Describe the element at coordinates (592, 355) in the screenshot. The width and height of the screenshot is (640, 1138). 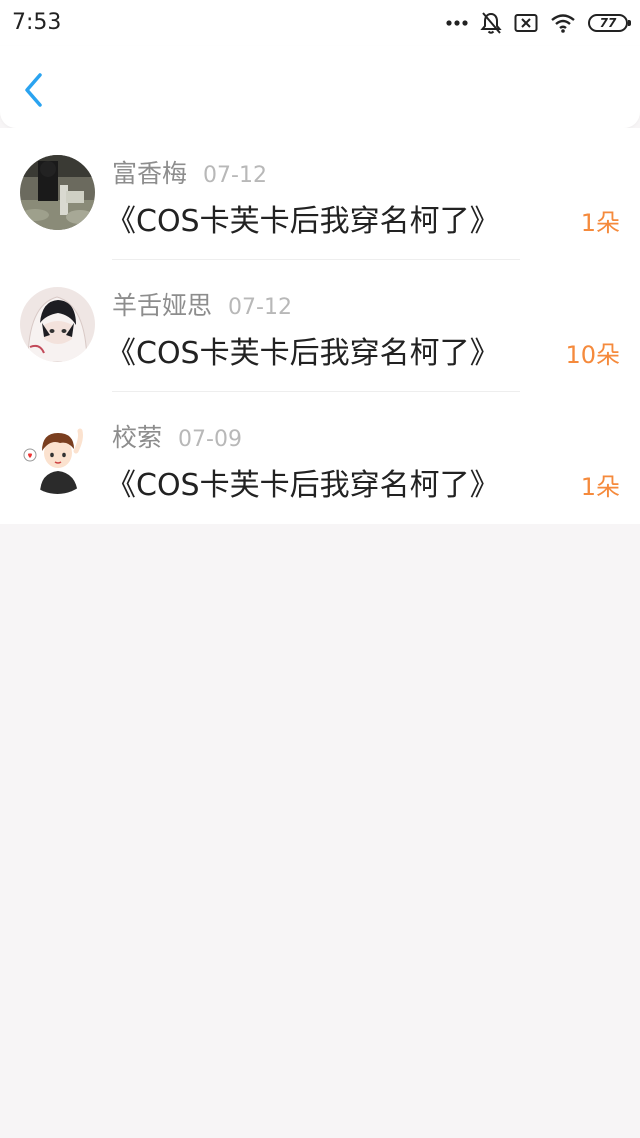
I see `flower-count: 10朵` at that location.